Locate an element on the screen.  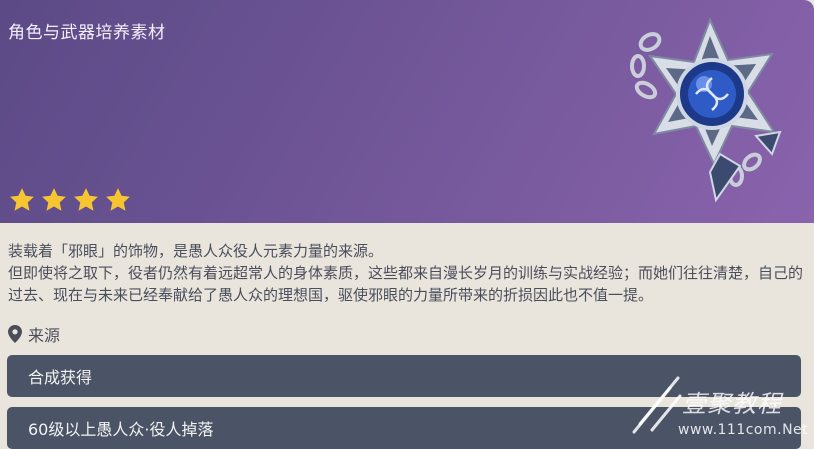
source-crafting-label: 合成获得 is located at coordinates (60, 377).